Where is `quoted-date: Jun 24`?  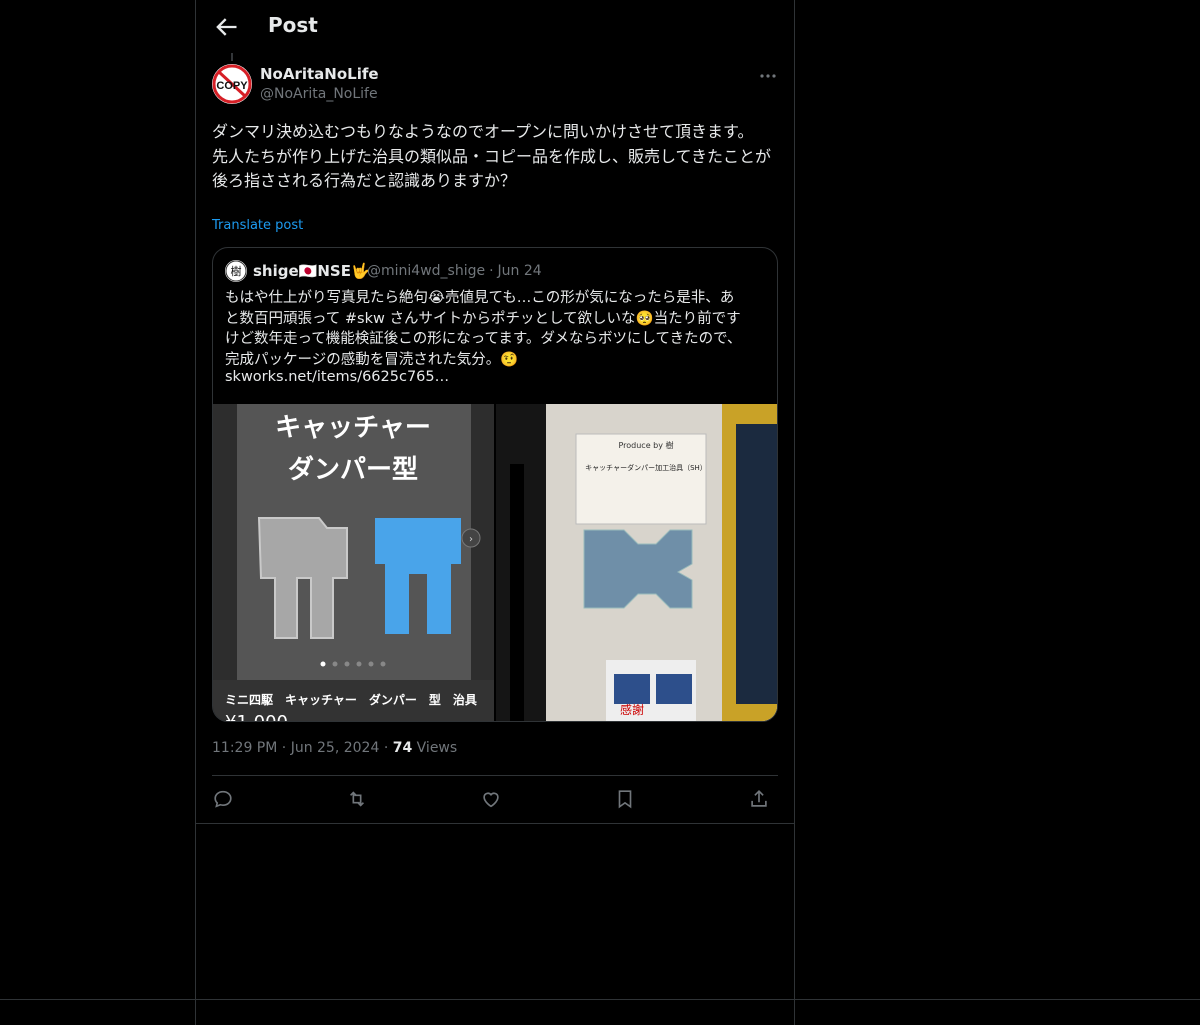
quoted-date: Jun 24 is located at coordinates (520, 271).